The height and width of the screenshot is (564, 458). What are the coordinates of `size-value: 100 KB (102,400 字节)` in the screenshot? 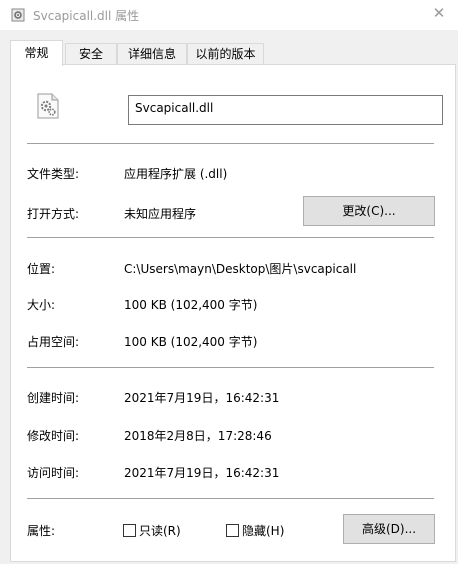 It's located at (191, 305).